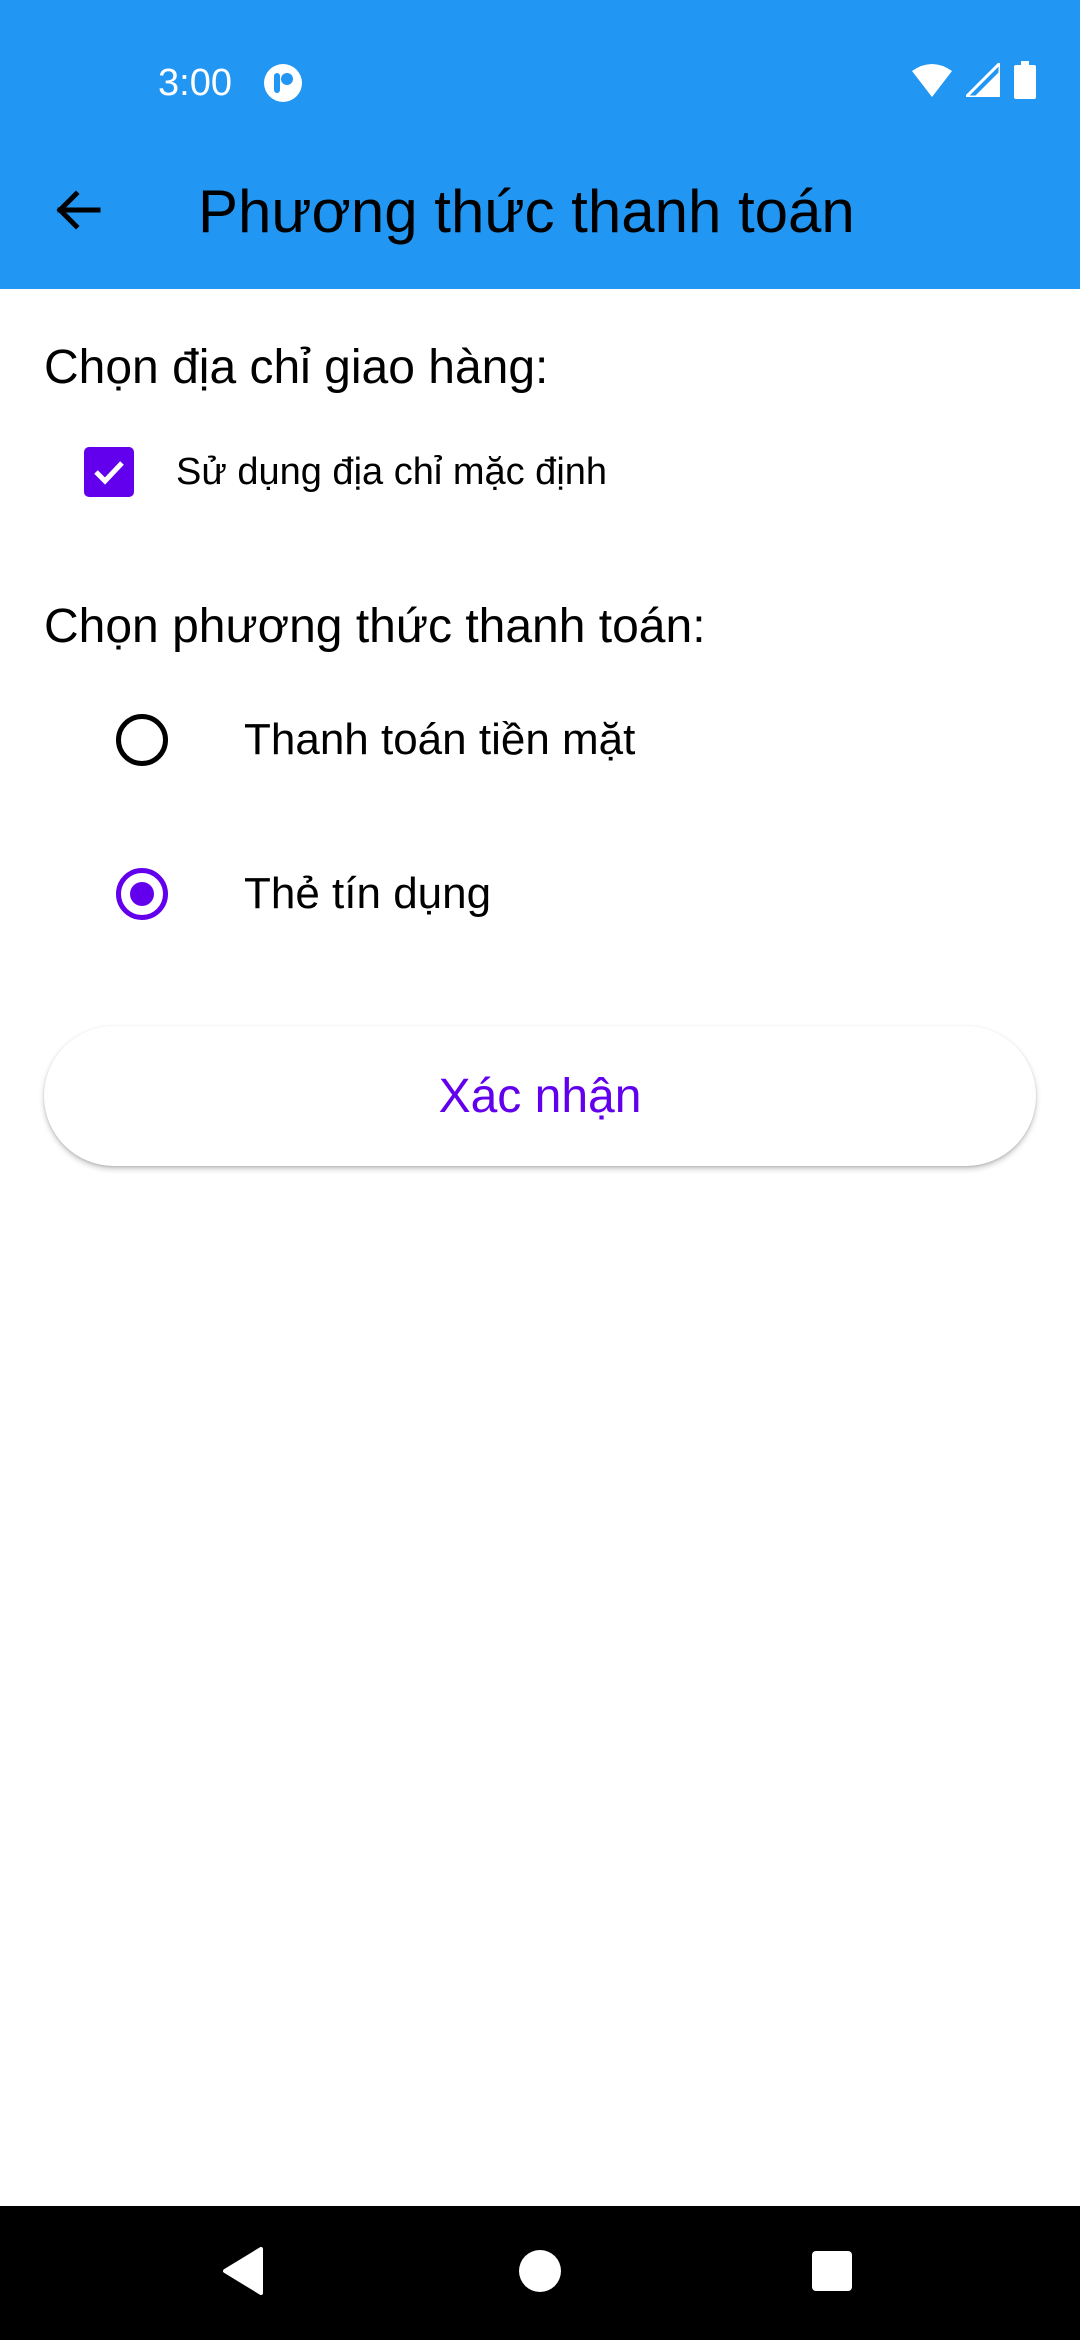  I want to click on status-time: 3:00, so click(195, 83).